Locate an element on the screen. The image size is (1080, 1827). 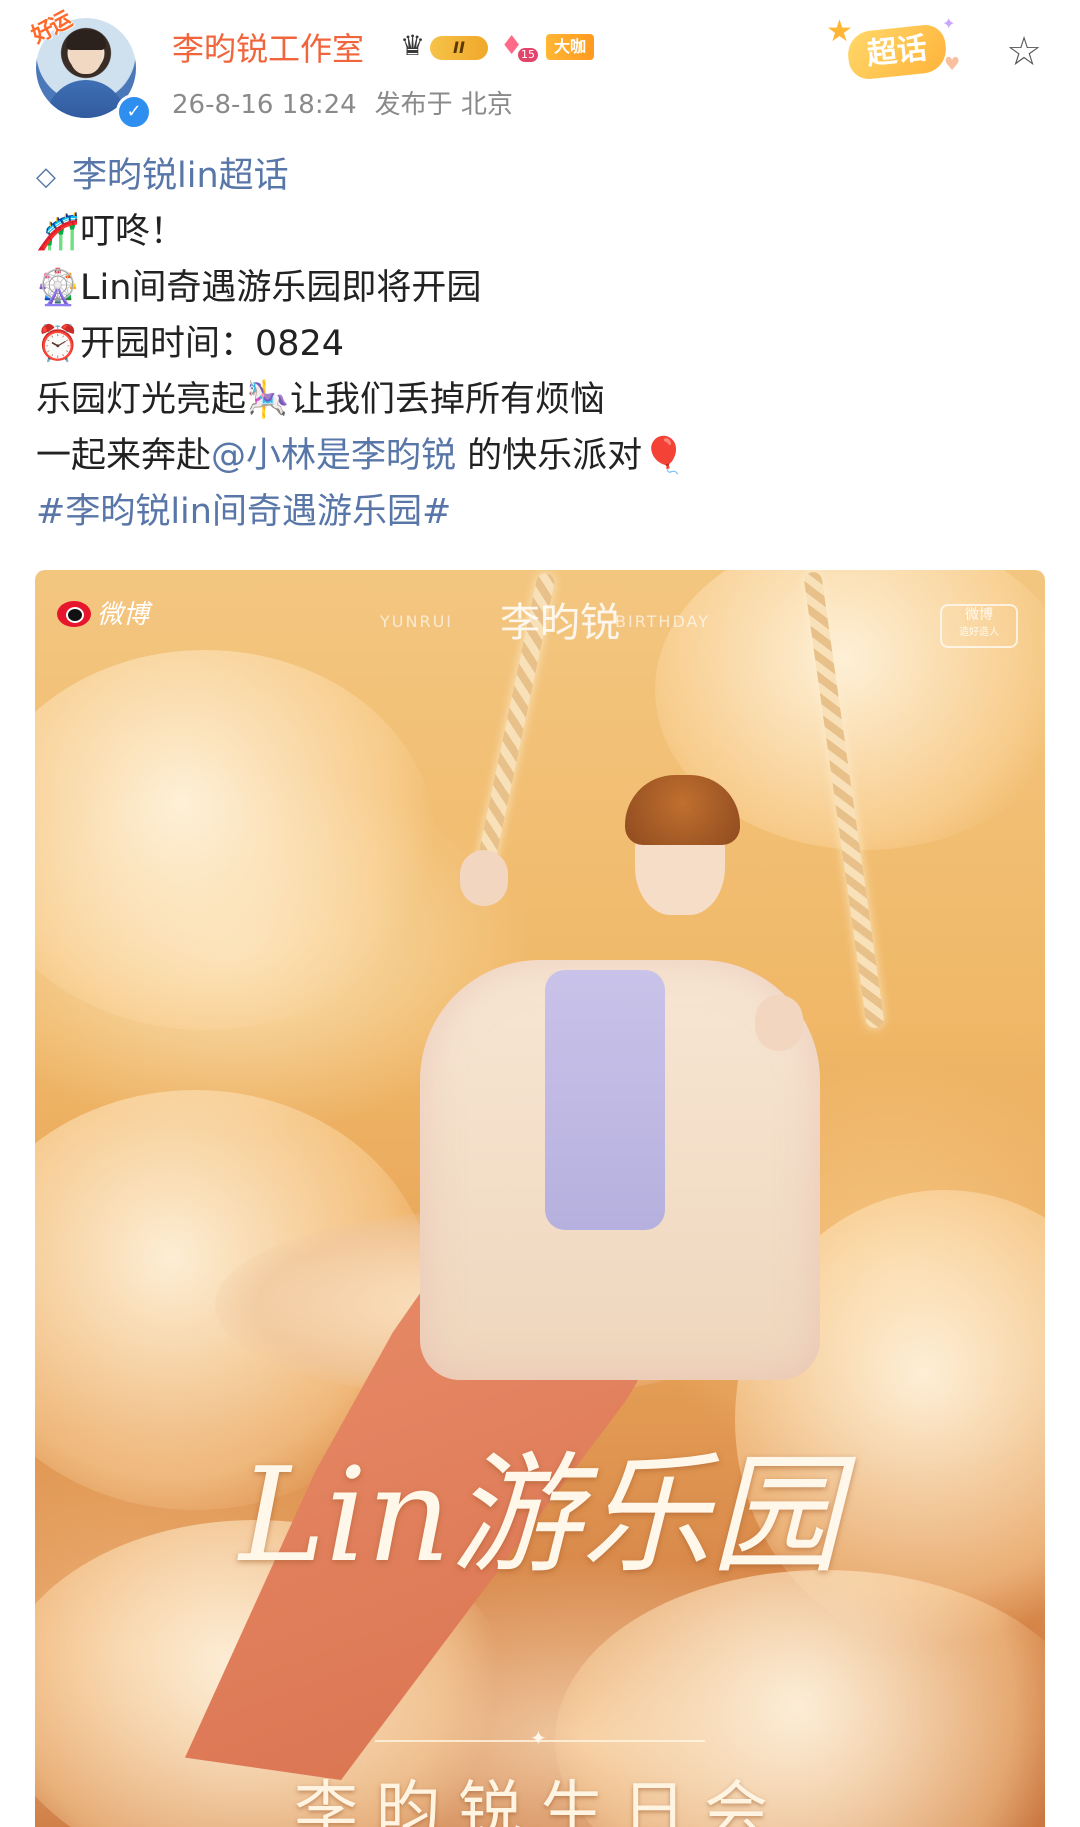
fan-level-badge: ♦ 15 is located at coordinates (519, 48).